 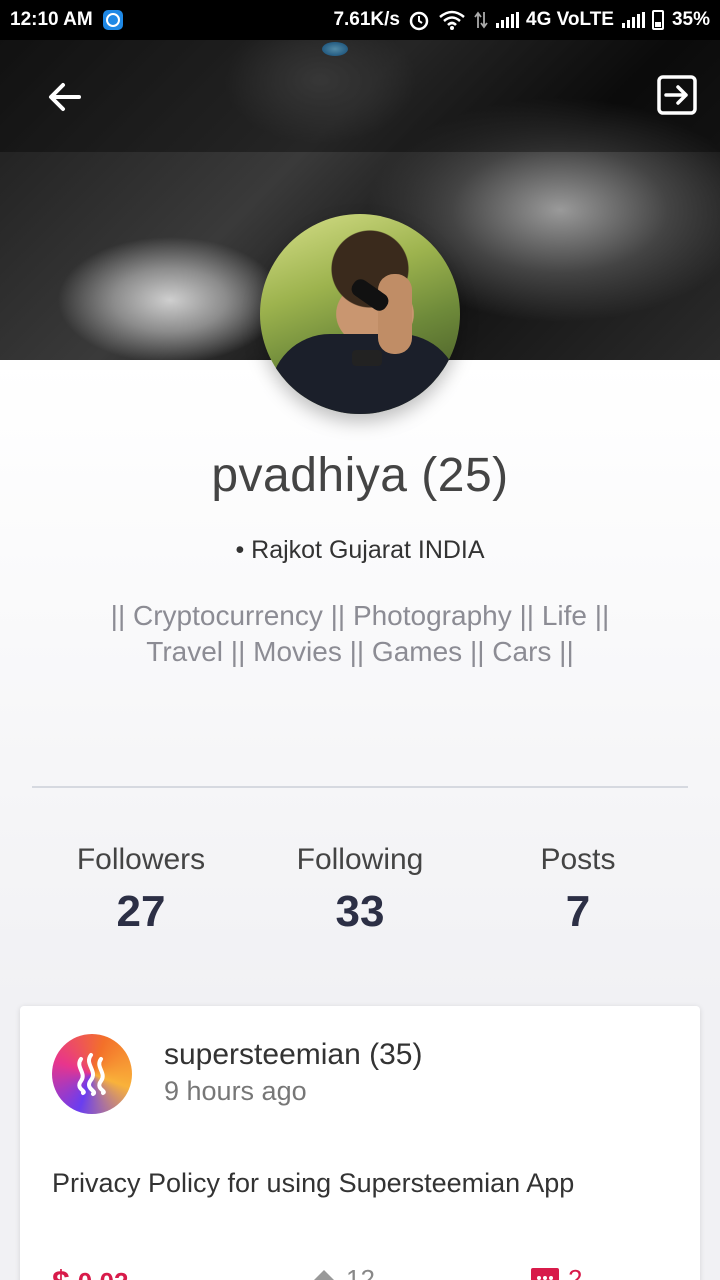 I want to click on followers-count: 27, so click(x=141, y=911).